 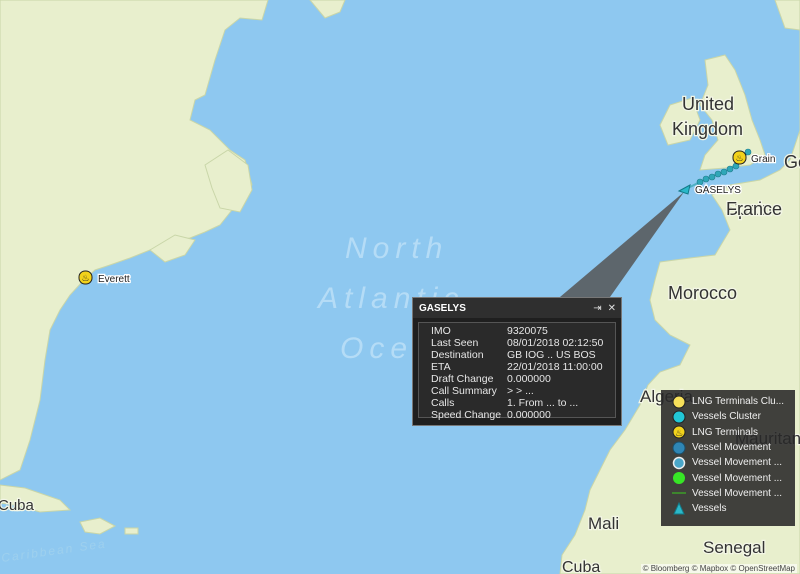 What do you see at coordinates (679, 478) in the screenshot?
I see `green-circle-icon` at bounding box center [679, 478].